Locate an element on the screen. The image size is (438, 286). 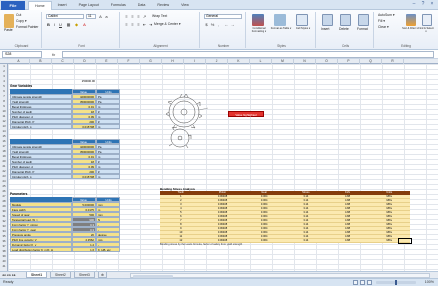
selected-cell is located at coordinates (405, 241).